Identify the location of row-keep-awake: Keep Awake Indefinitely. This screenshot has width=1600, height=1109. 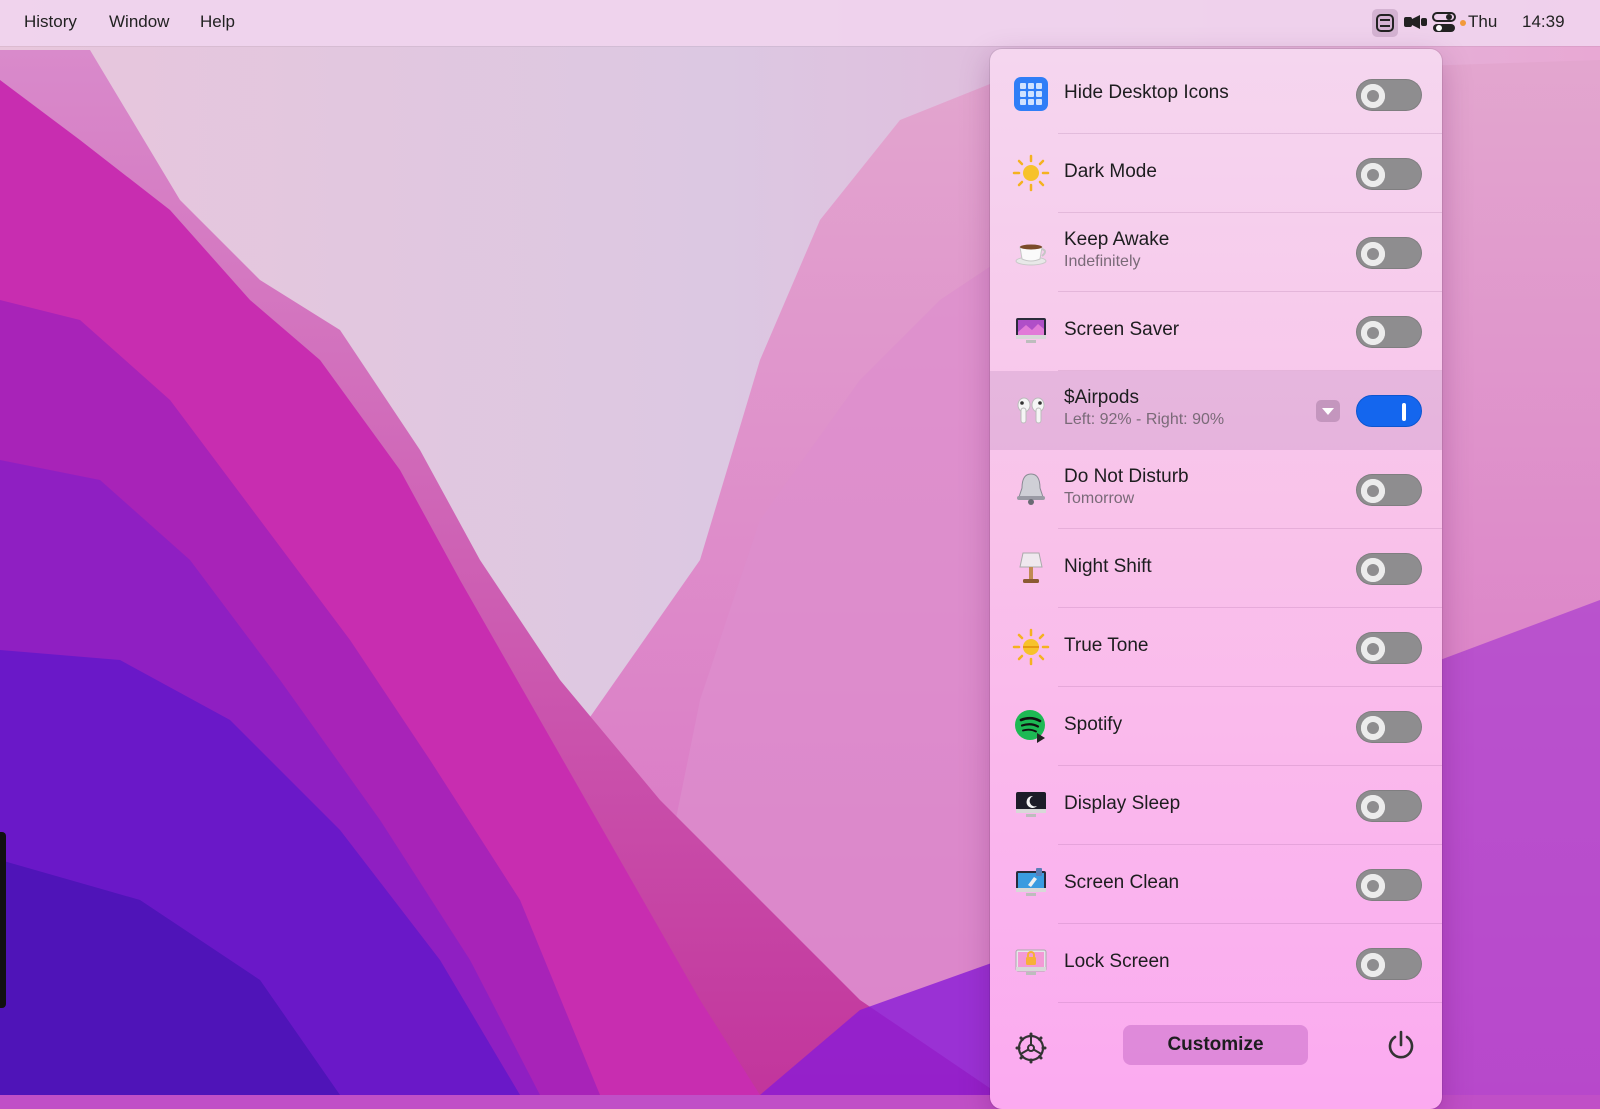
(1216, 252).